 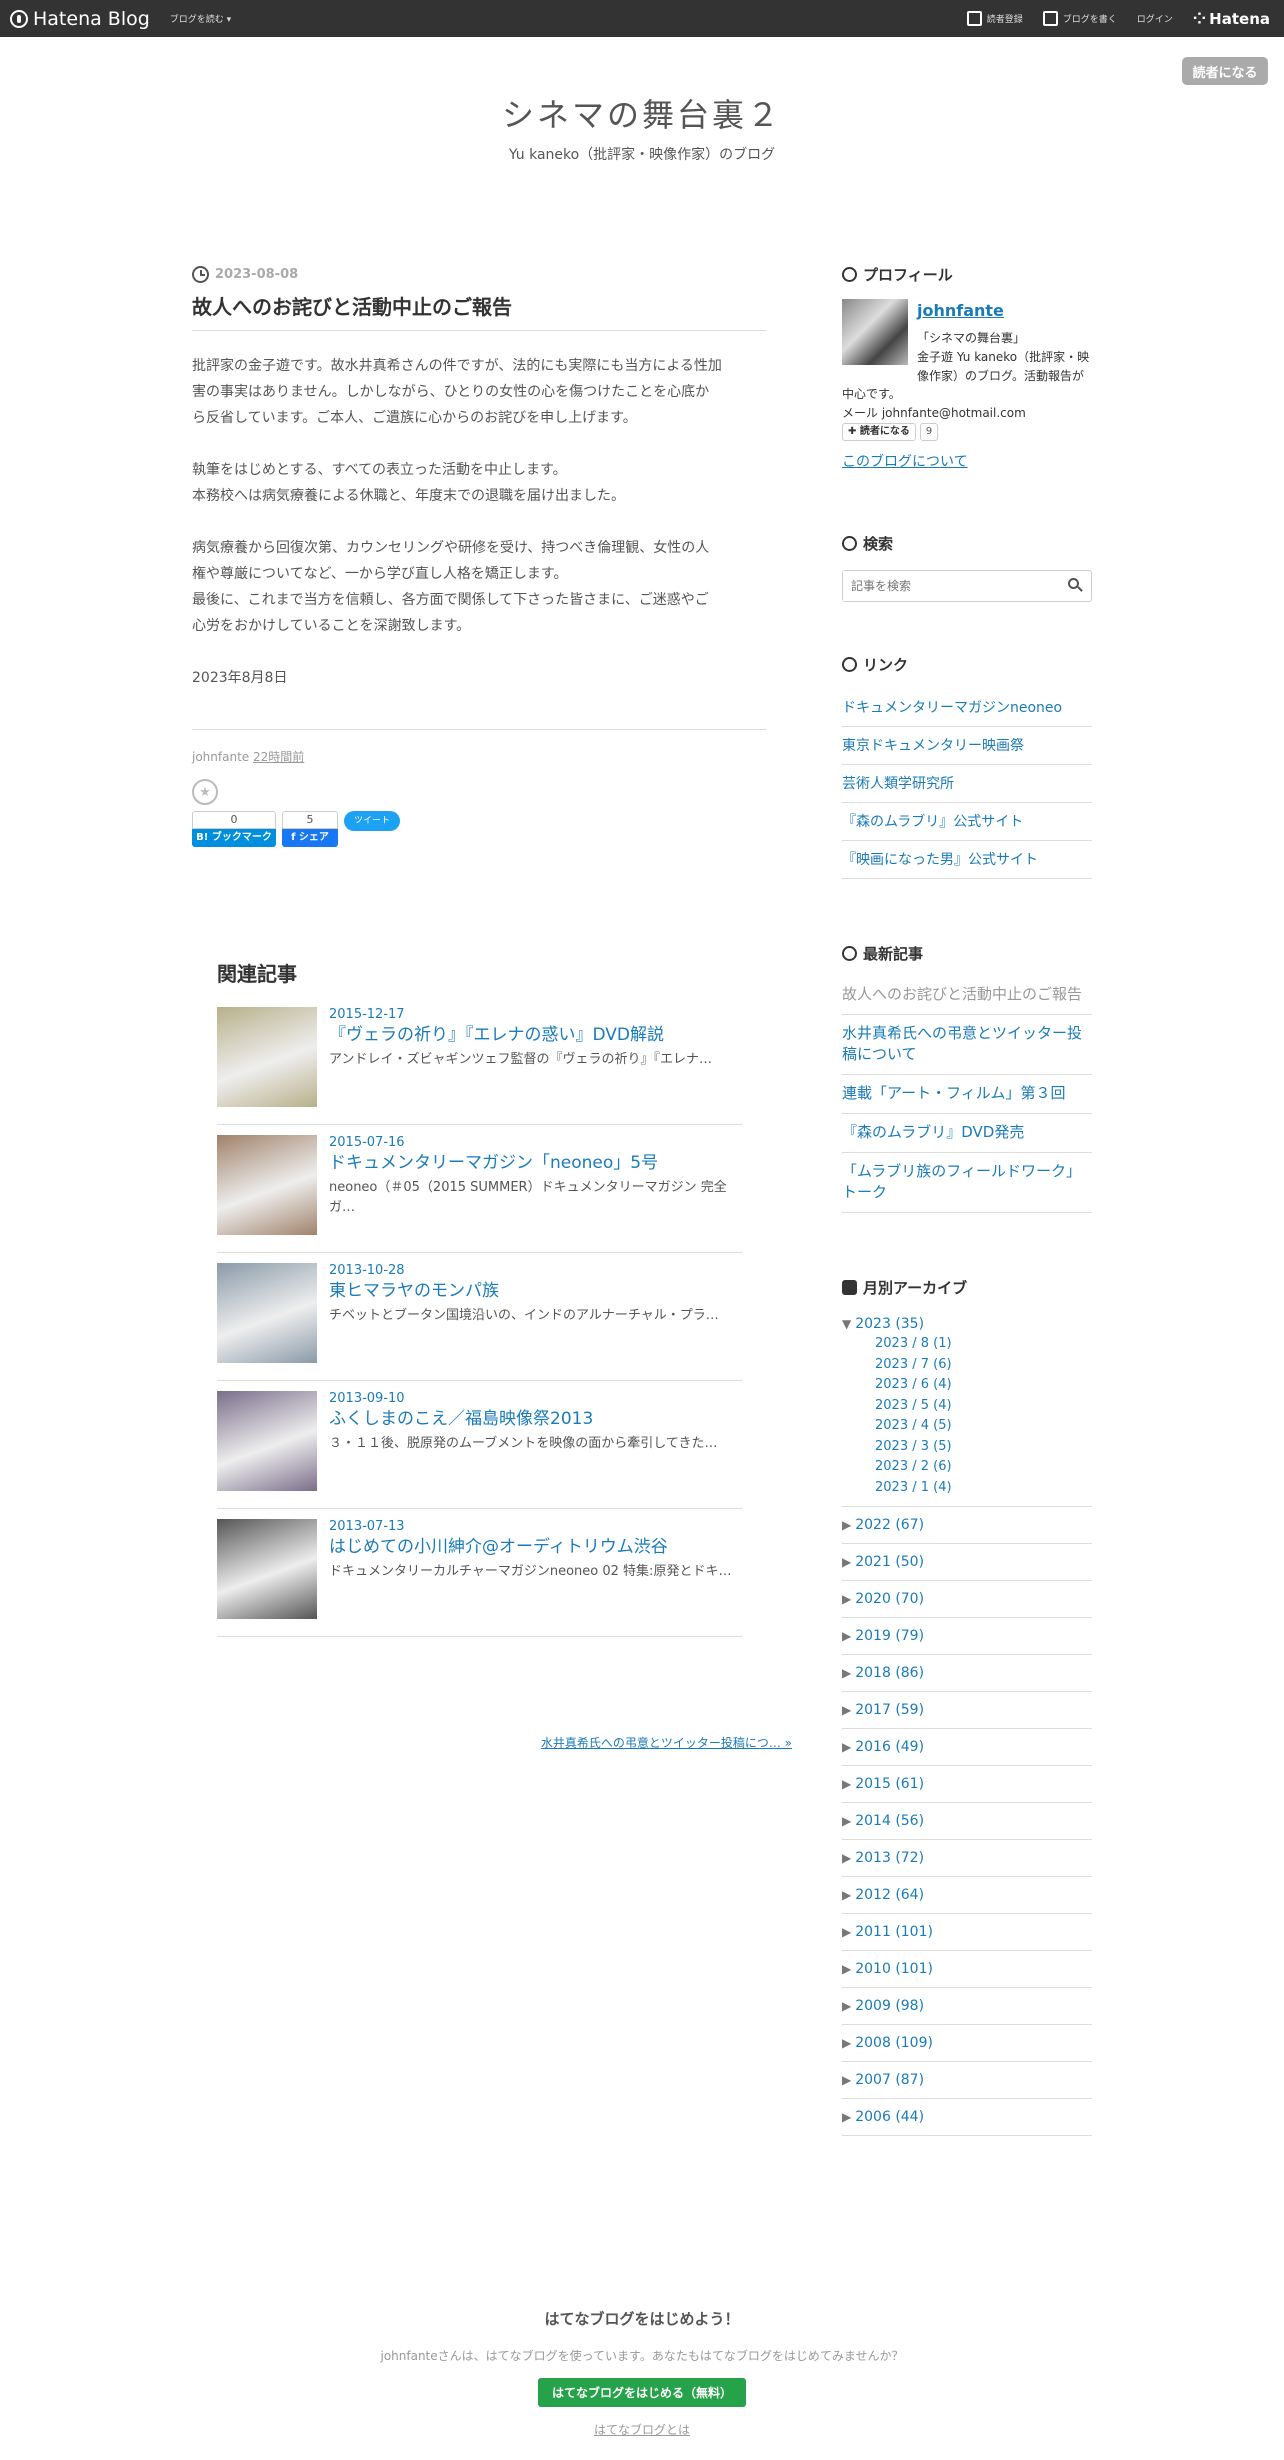 I want to click on related-title: はじめての小川紳介@オーディトリウム渋谷, so click(x=534, y=1547).